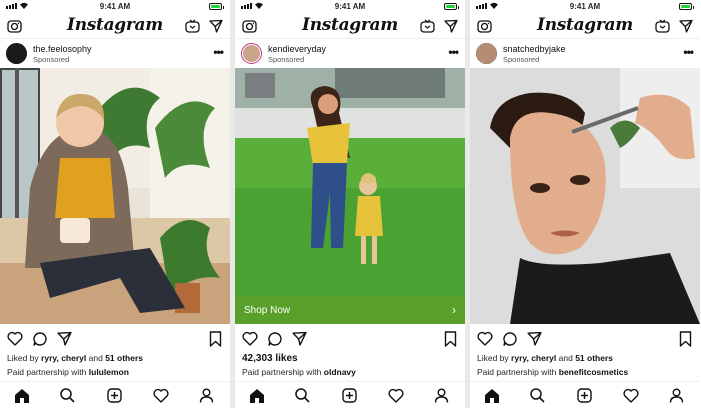 The image size is (701, 408). Describe the element at coordinates (350, 54) in the screenshot. I see `post-header: kendieveryday Sponsored •••` at that location.